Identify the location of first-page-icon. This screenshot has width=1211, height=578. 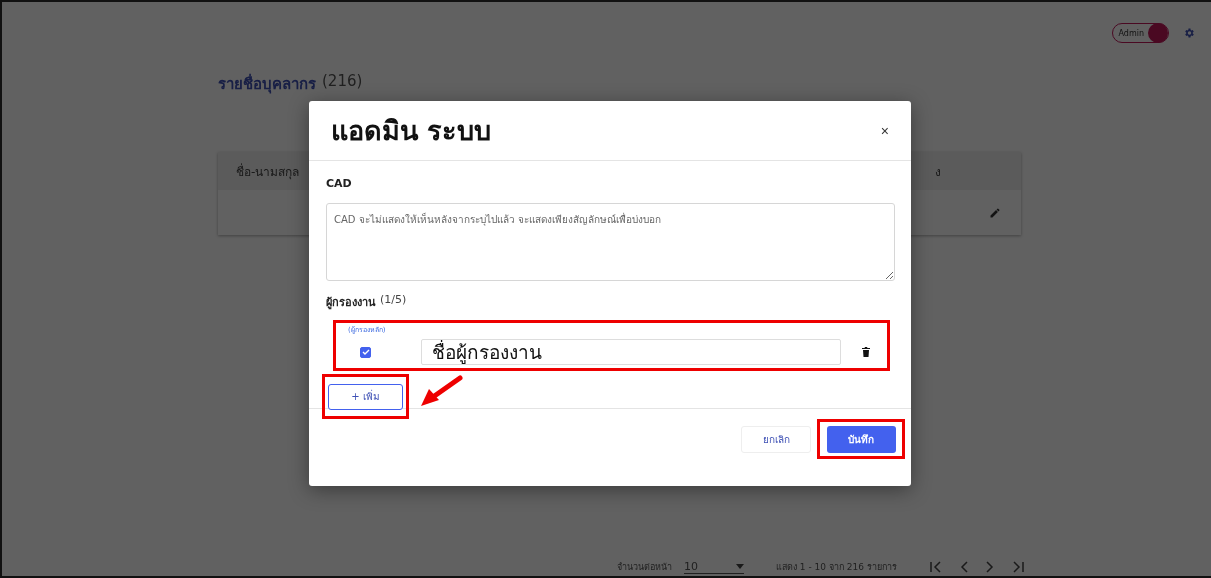
(935, 567).